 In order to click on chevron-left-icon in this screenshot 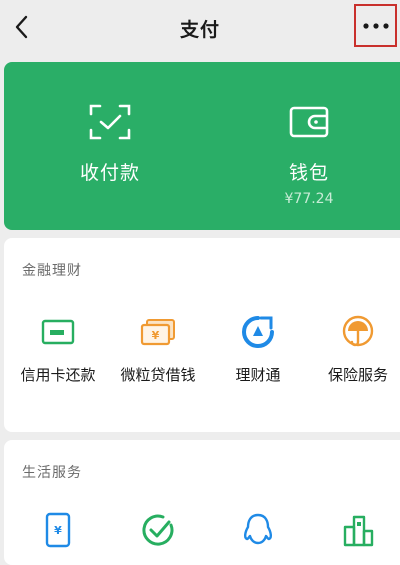, I will do `click(21, 27)`.